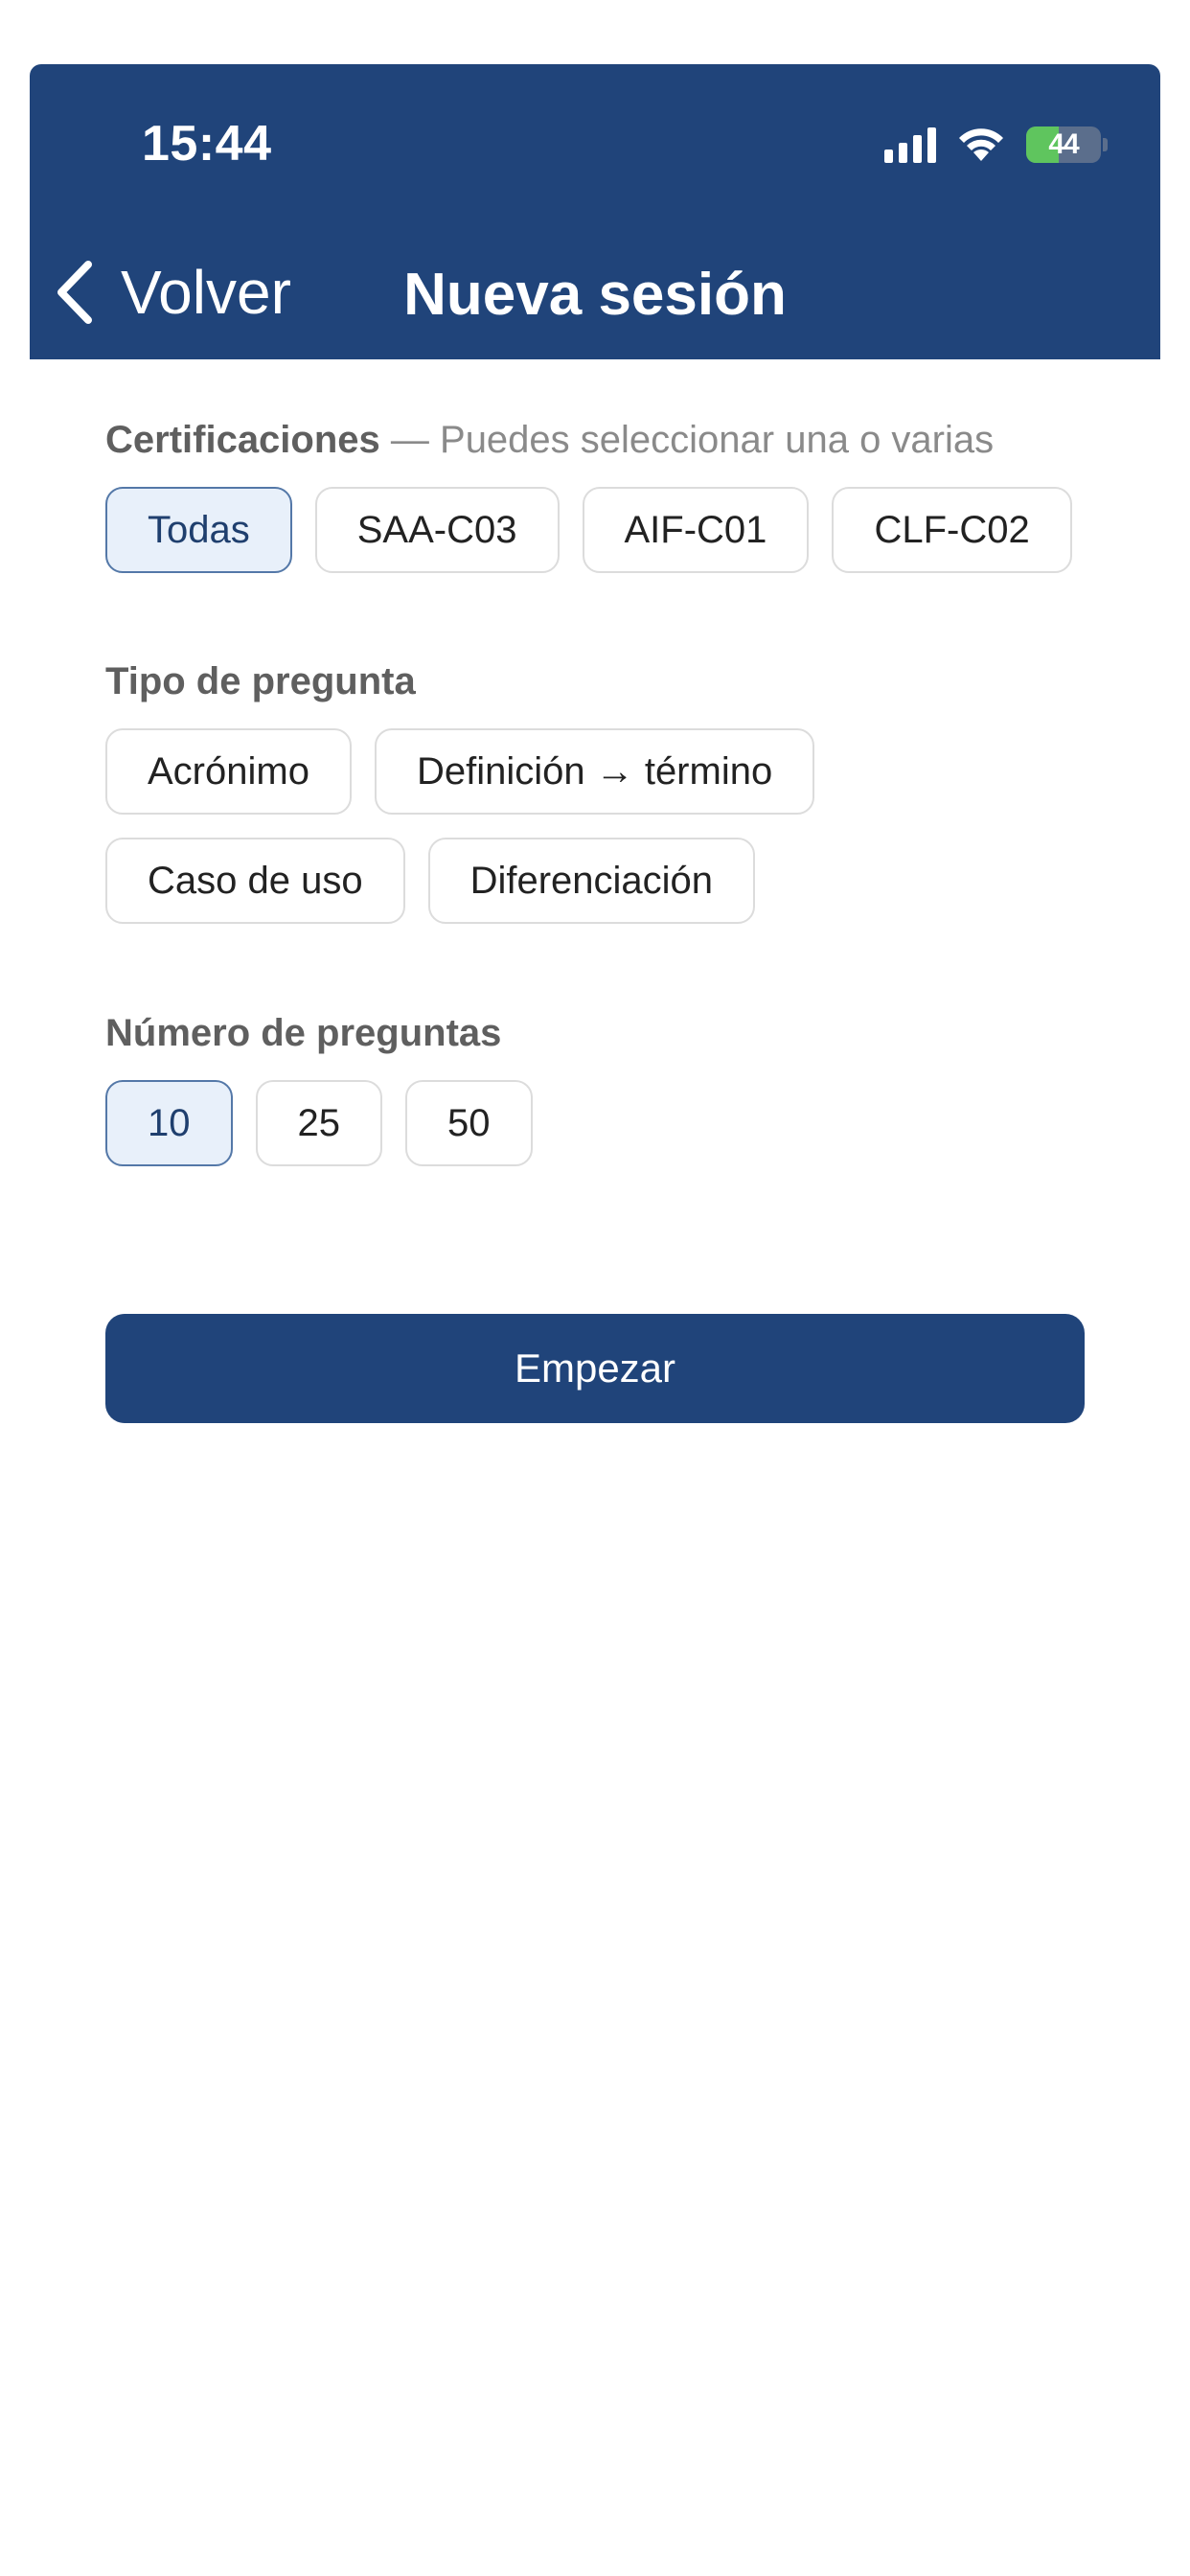 The width and height of the screenshot is (1190, 2576). Describe the element at coordinates (261, 681) in the screenshot. I see `question-type-label: Tipo de pregunta` at that location.